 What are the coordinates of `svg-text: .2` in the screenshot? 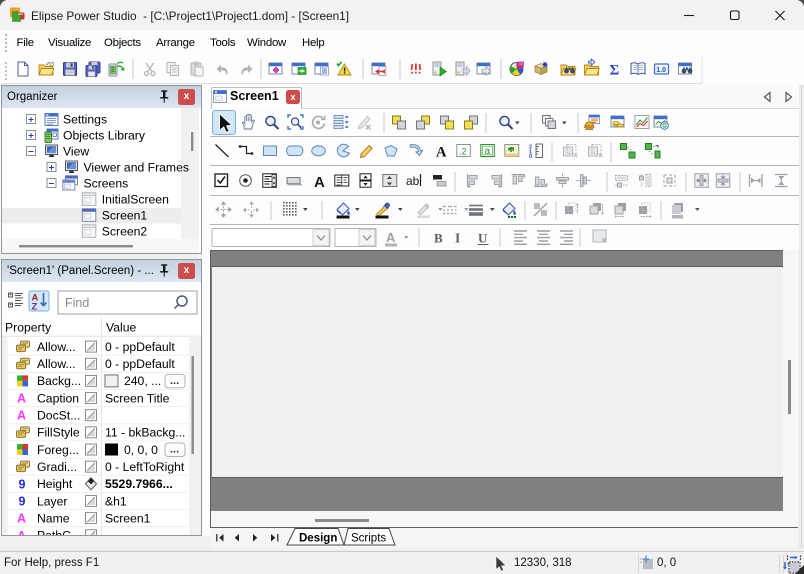 It's located at (463, 152).